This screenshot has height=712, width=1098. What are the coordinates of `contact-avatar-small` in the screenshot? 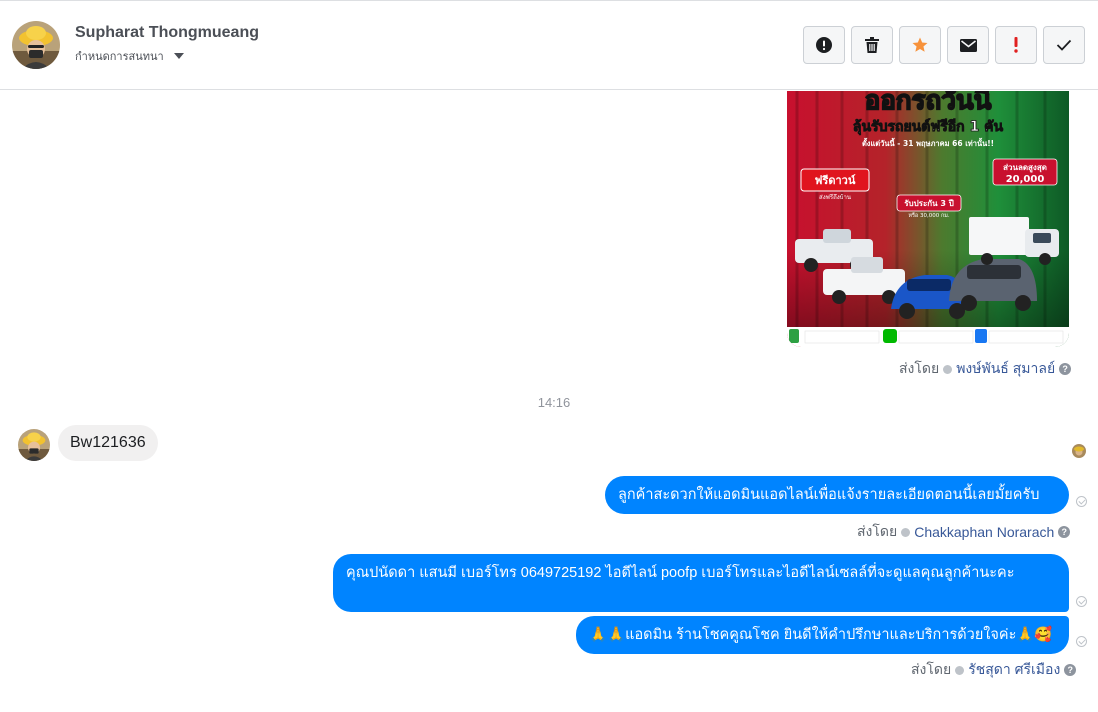 It's located at (34, 445).